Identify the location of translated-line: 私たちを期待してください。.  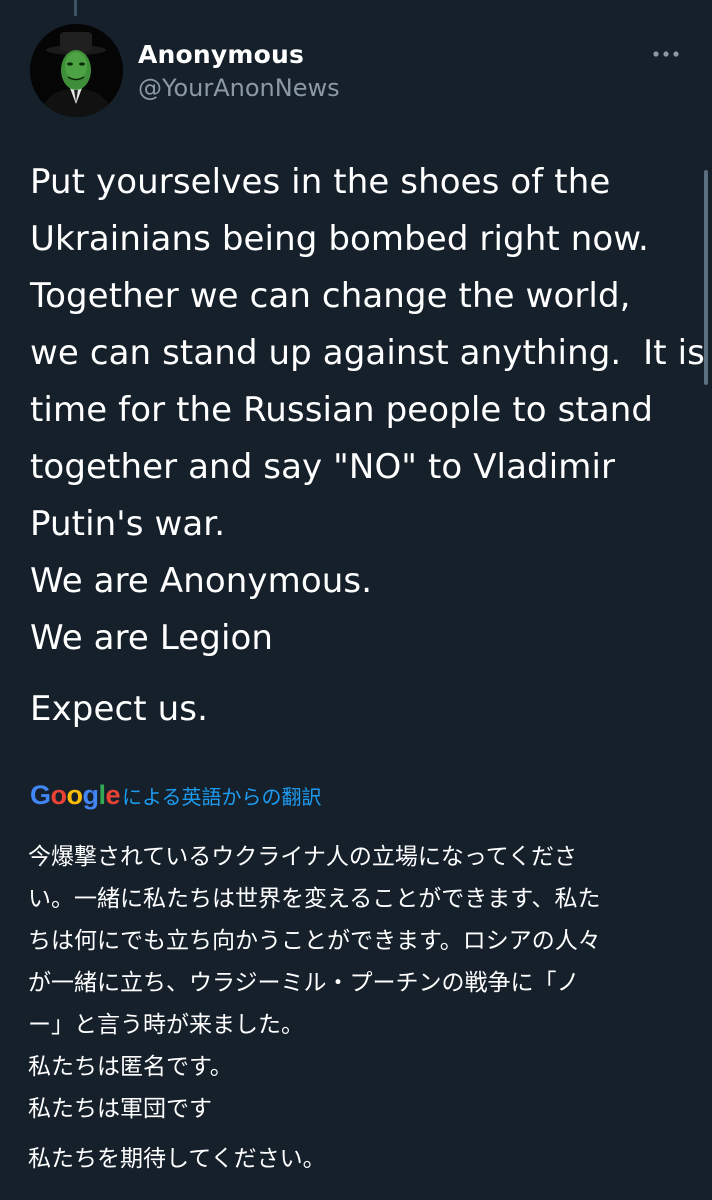
(177, 1159).